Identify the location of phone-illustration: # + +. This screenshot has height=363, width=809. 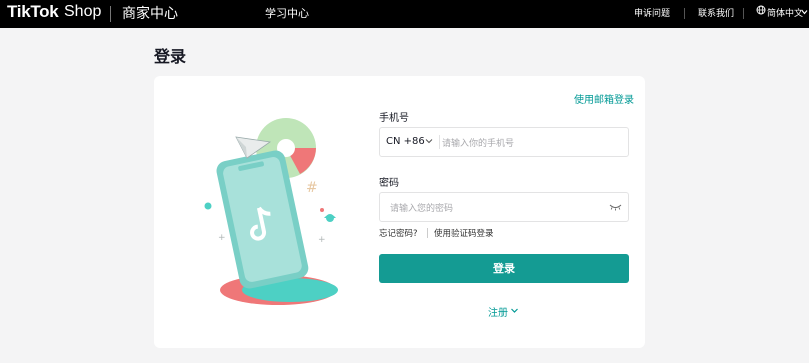
(271, 211).